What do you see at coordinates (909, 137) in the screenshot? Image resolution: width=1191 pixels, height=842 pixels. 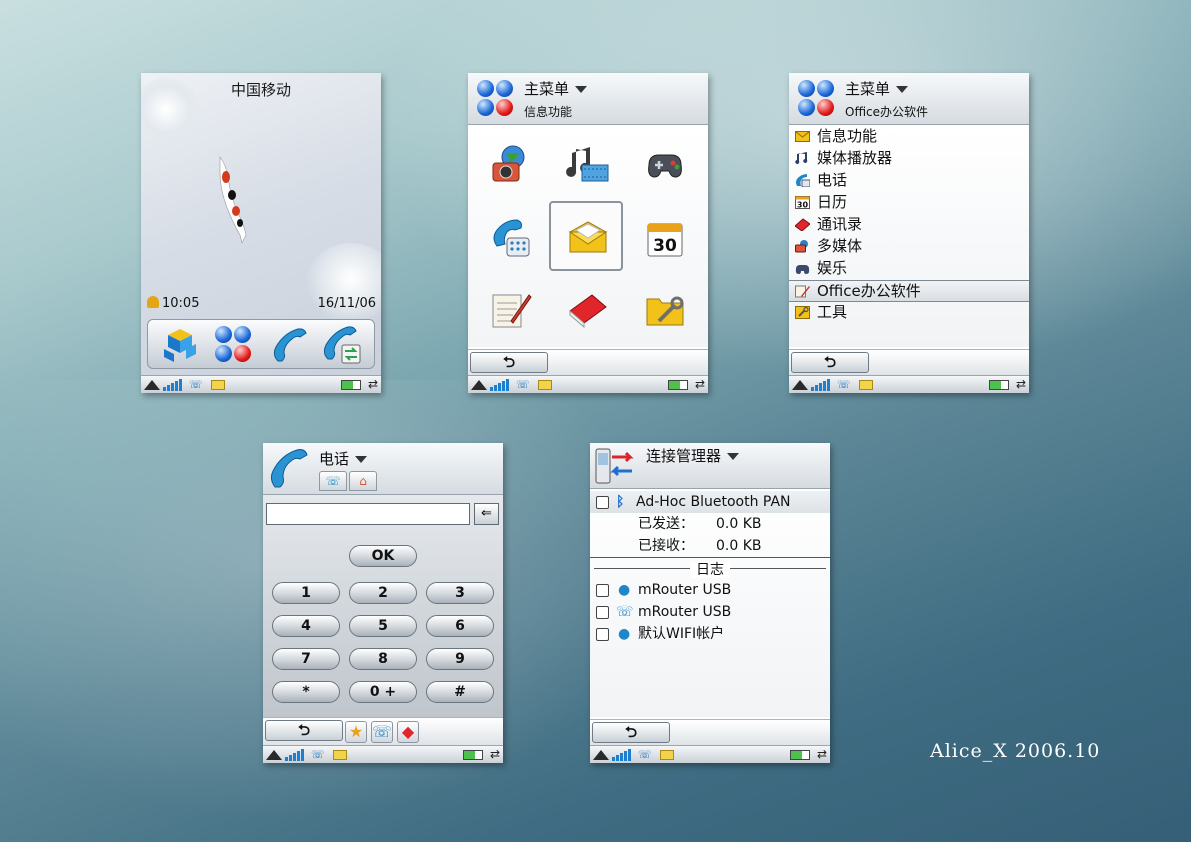 I see `list-item: 信息功能` at bounding box center [909, 137].